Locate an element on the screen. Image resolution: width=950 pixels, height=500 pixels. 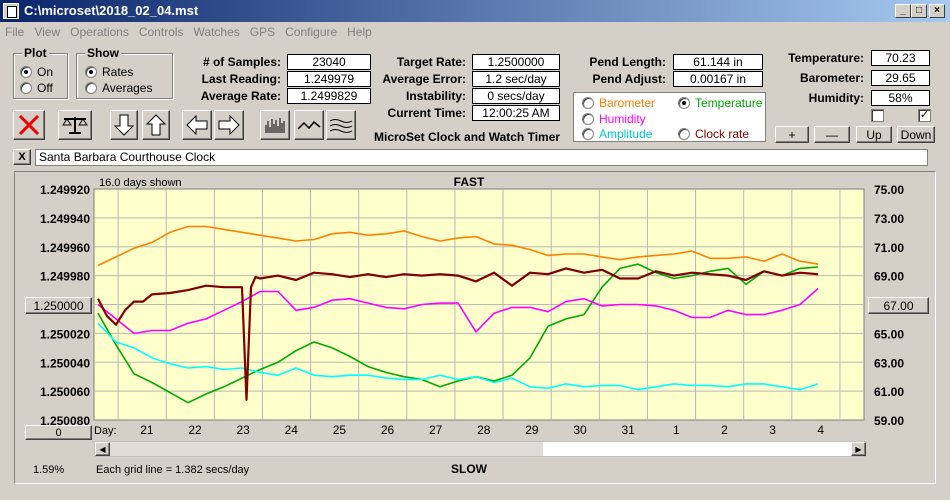
legend-temperature-dot is located at coordinates (684, 103).